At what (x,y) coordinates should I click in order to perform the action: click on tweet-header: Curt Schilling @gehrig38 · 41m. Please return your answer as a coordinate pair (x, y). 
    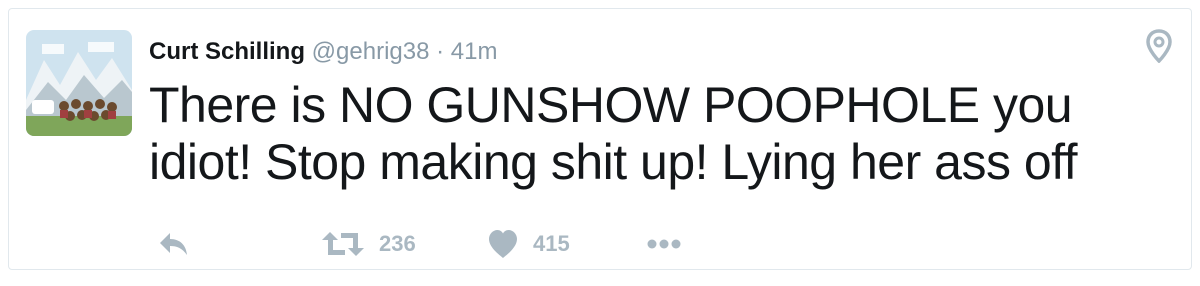
    Looking at the image, I should click on (323, 52).